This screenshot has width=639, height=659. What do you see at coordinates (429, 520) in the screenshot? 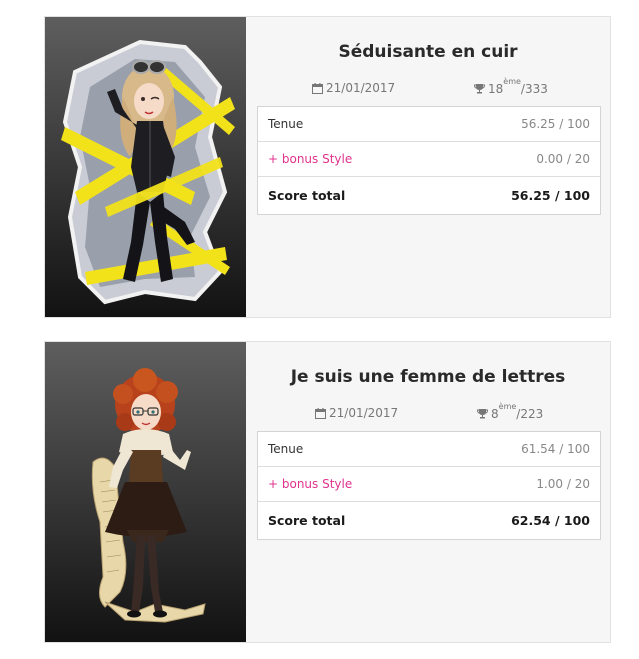
I see `table-row: Score total 62.54 / 100` at bounding box center [429, 520].